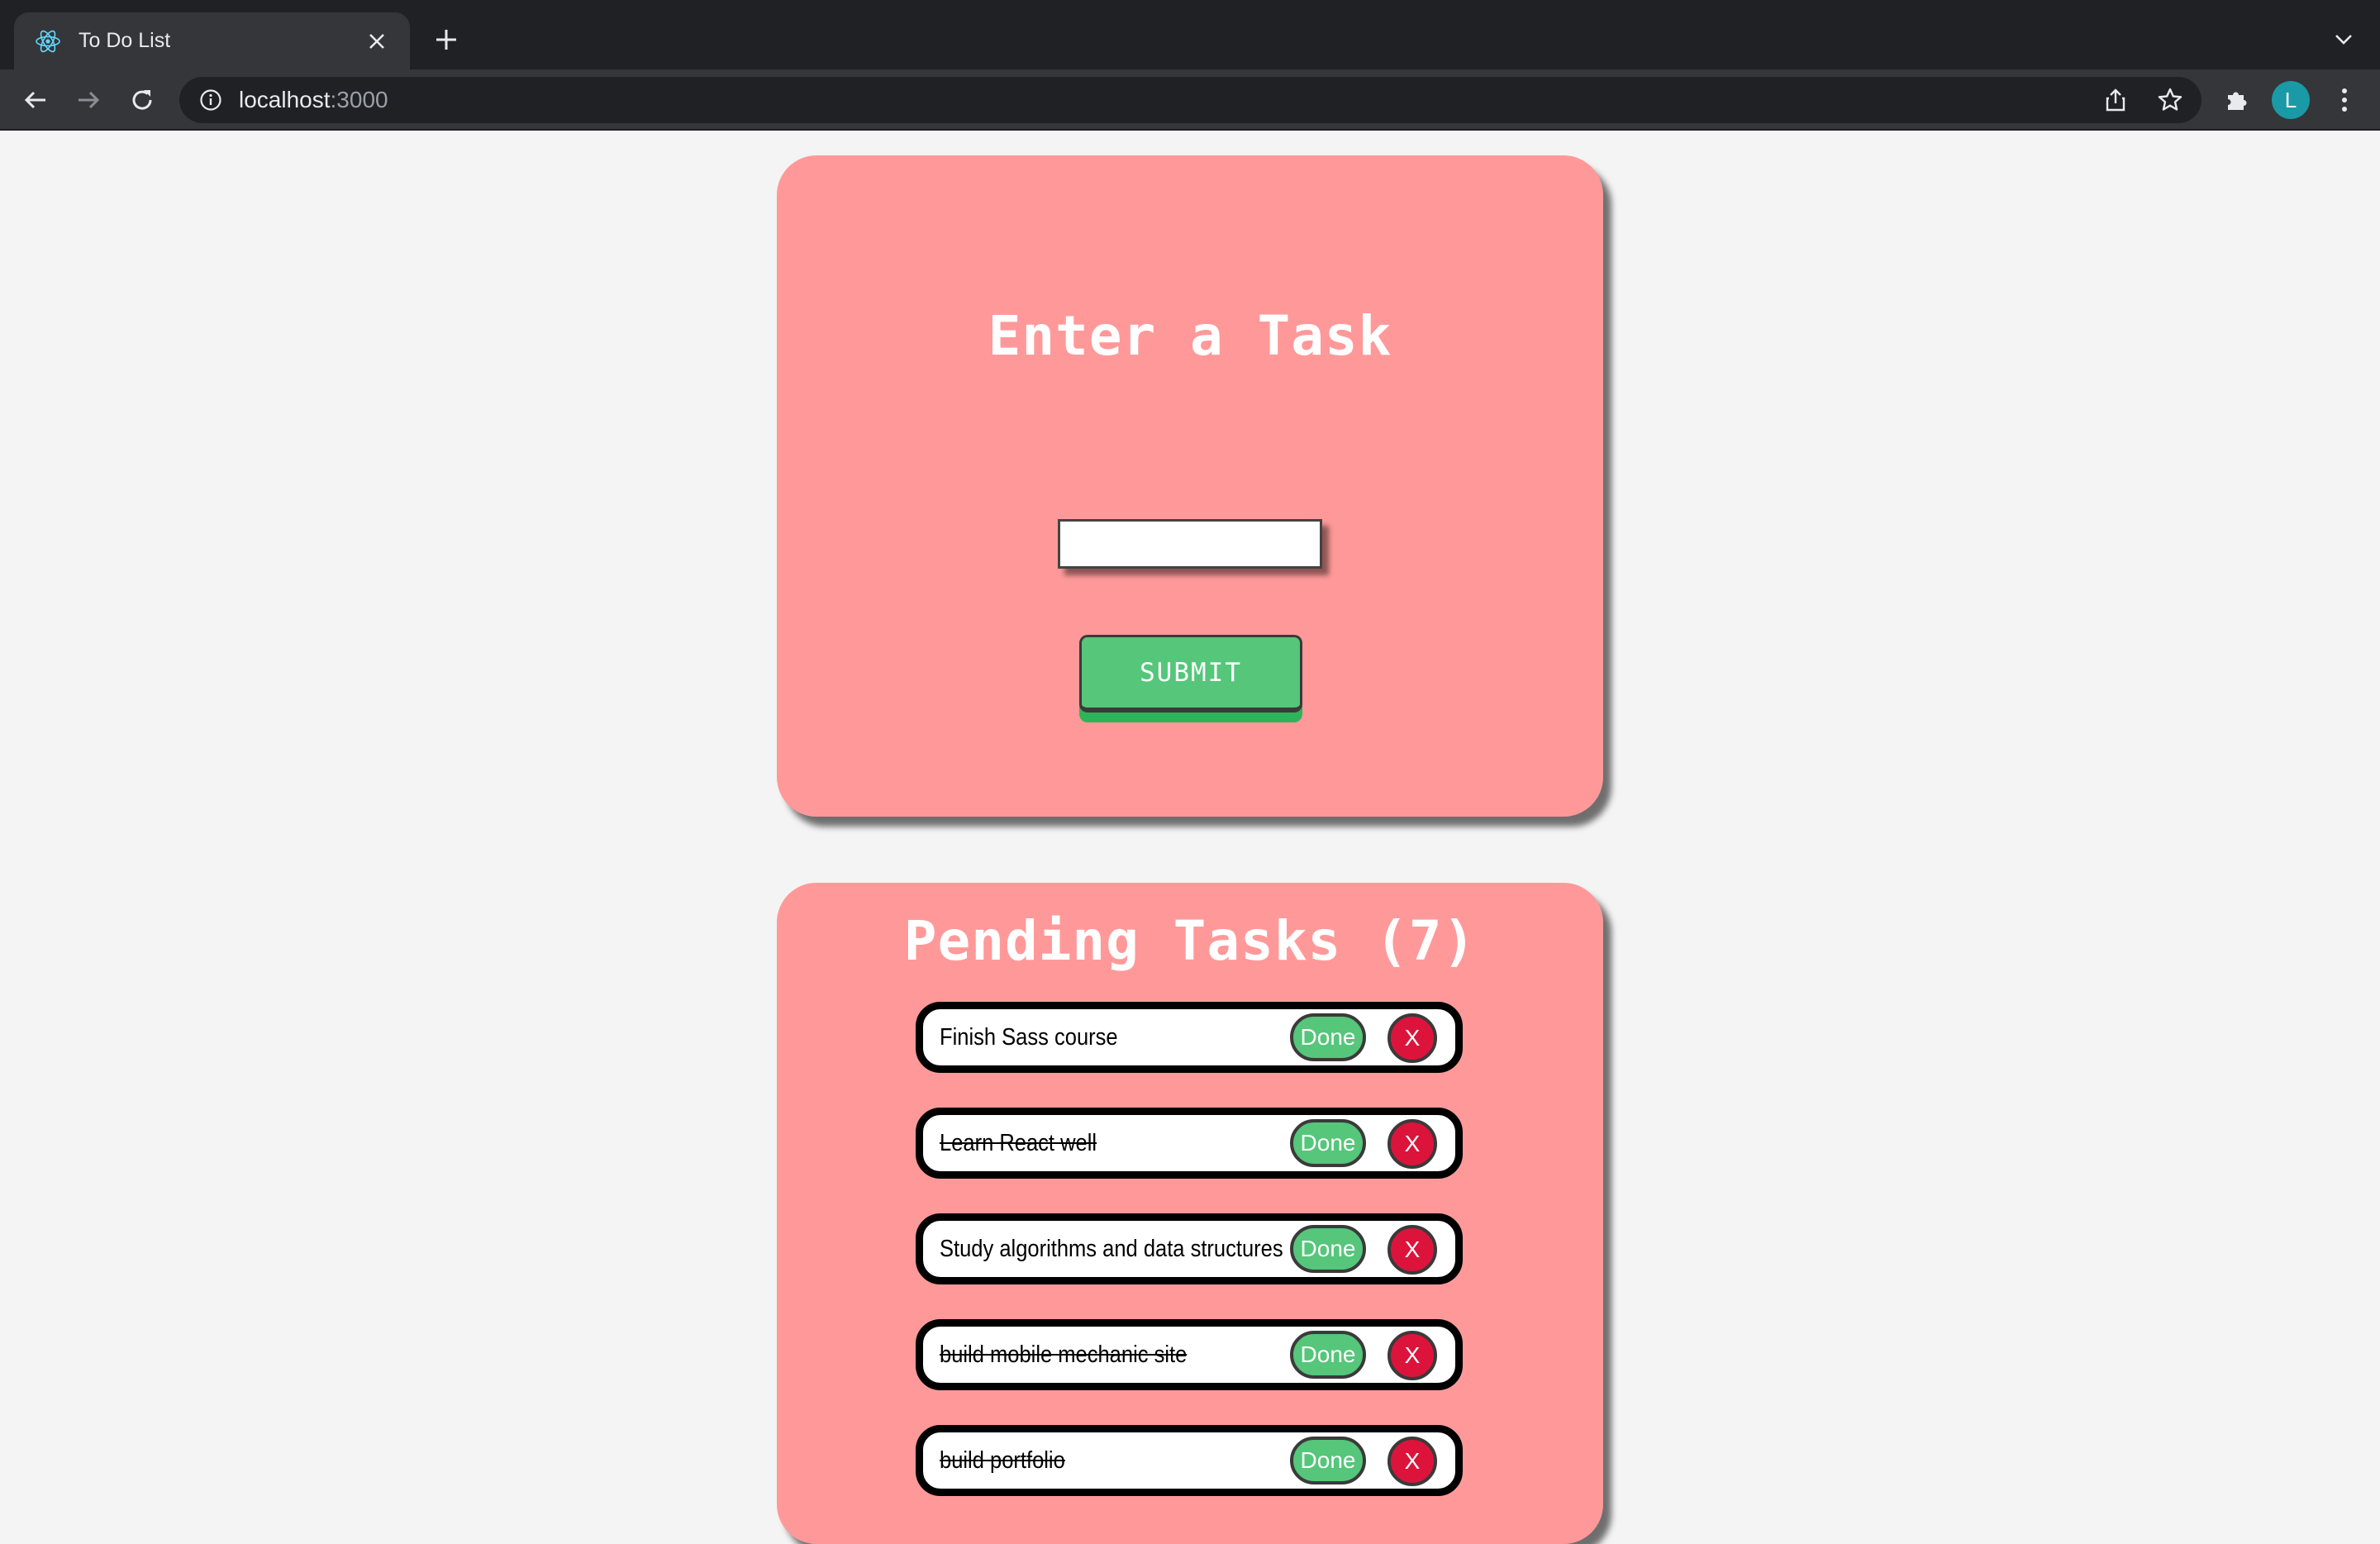  Describe the element at coordinates (1189, 1460) in the screenshot. I see `task-item: build portfolio Done X` at that location.